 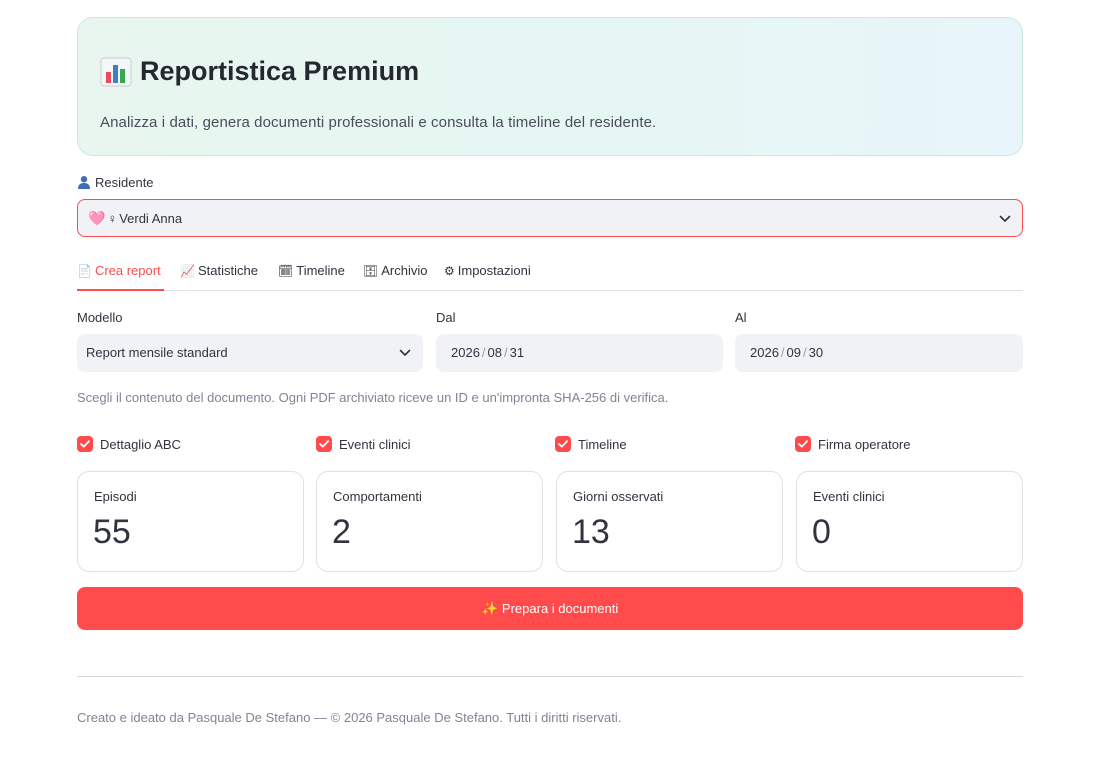 What do you see at coordinates (550, 676) in the screenshot?
I see `divider` at bounding box center [550, 676].